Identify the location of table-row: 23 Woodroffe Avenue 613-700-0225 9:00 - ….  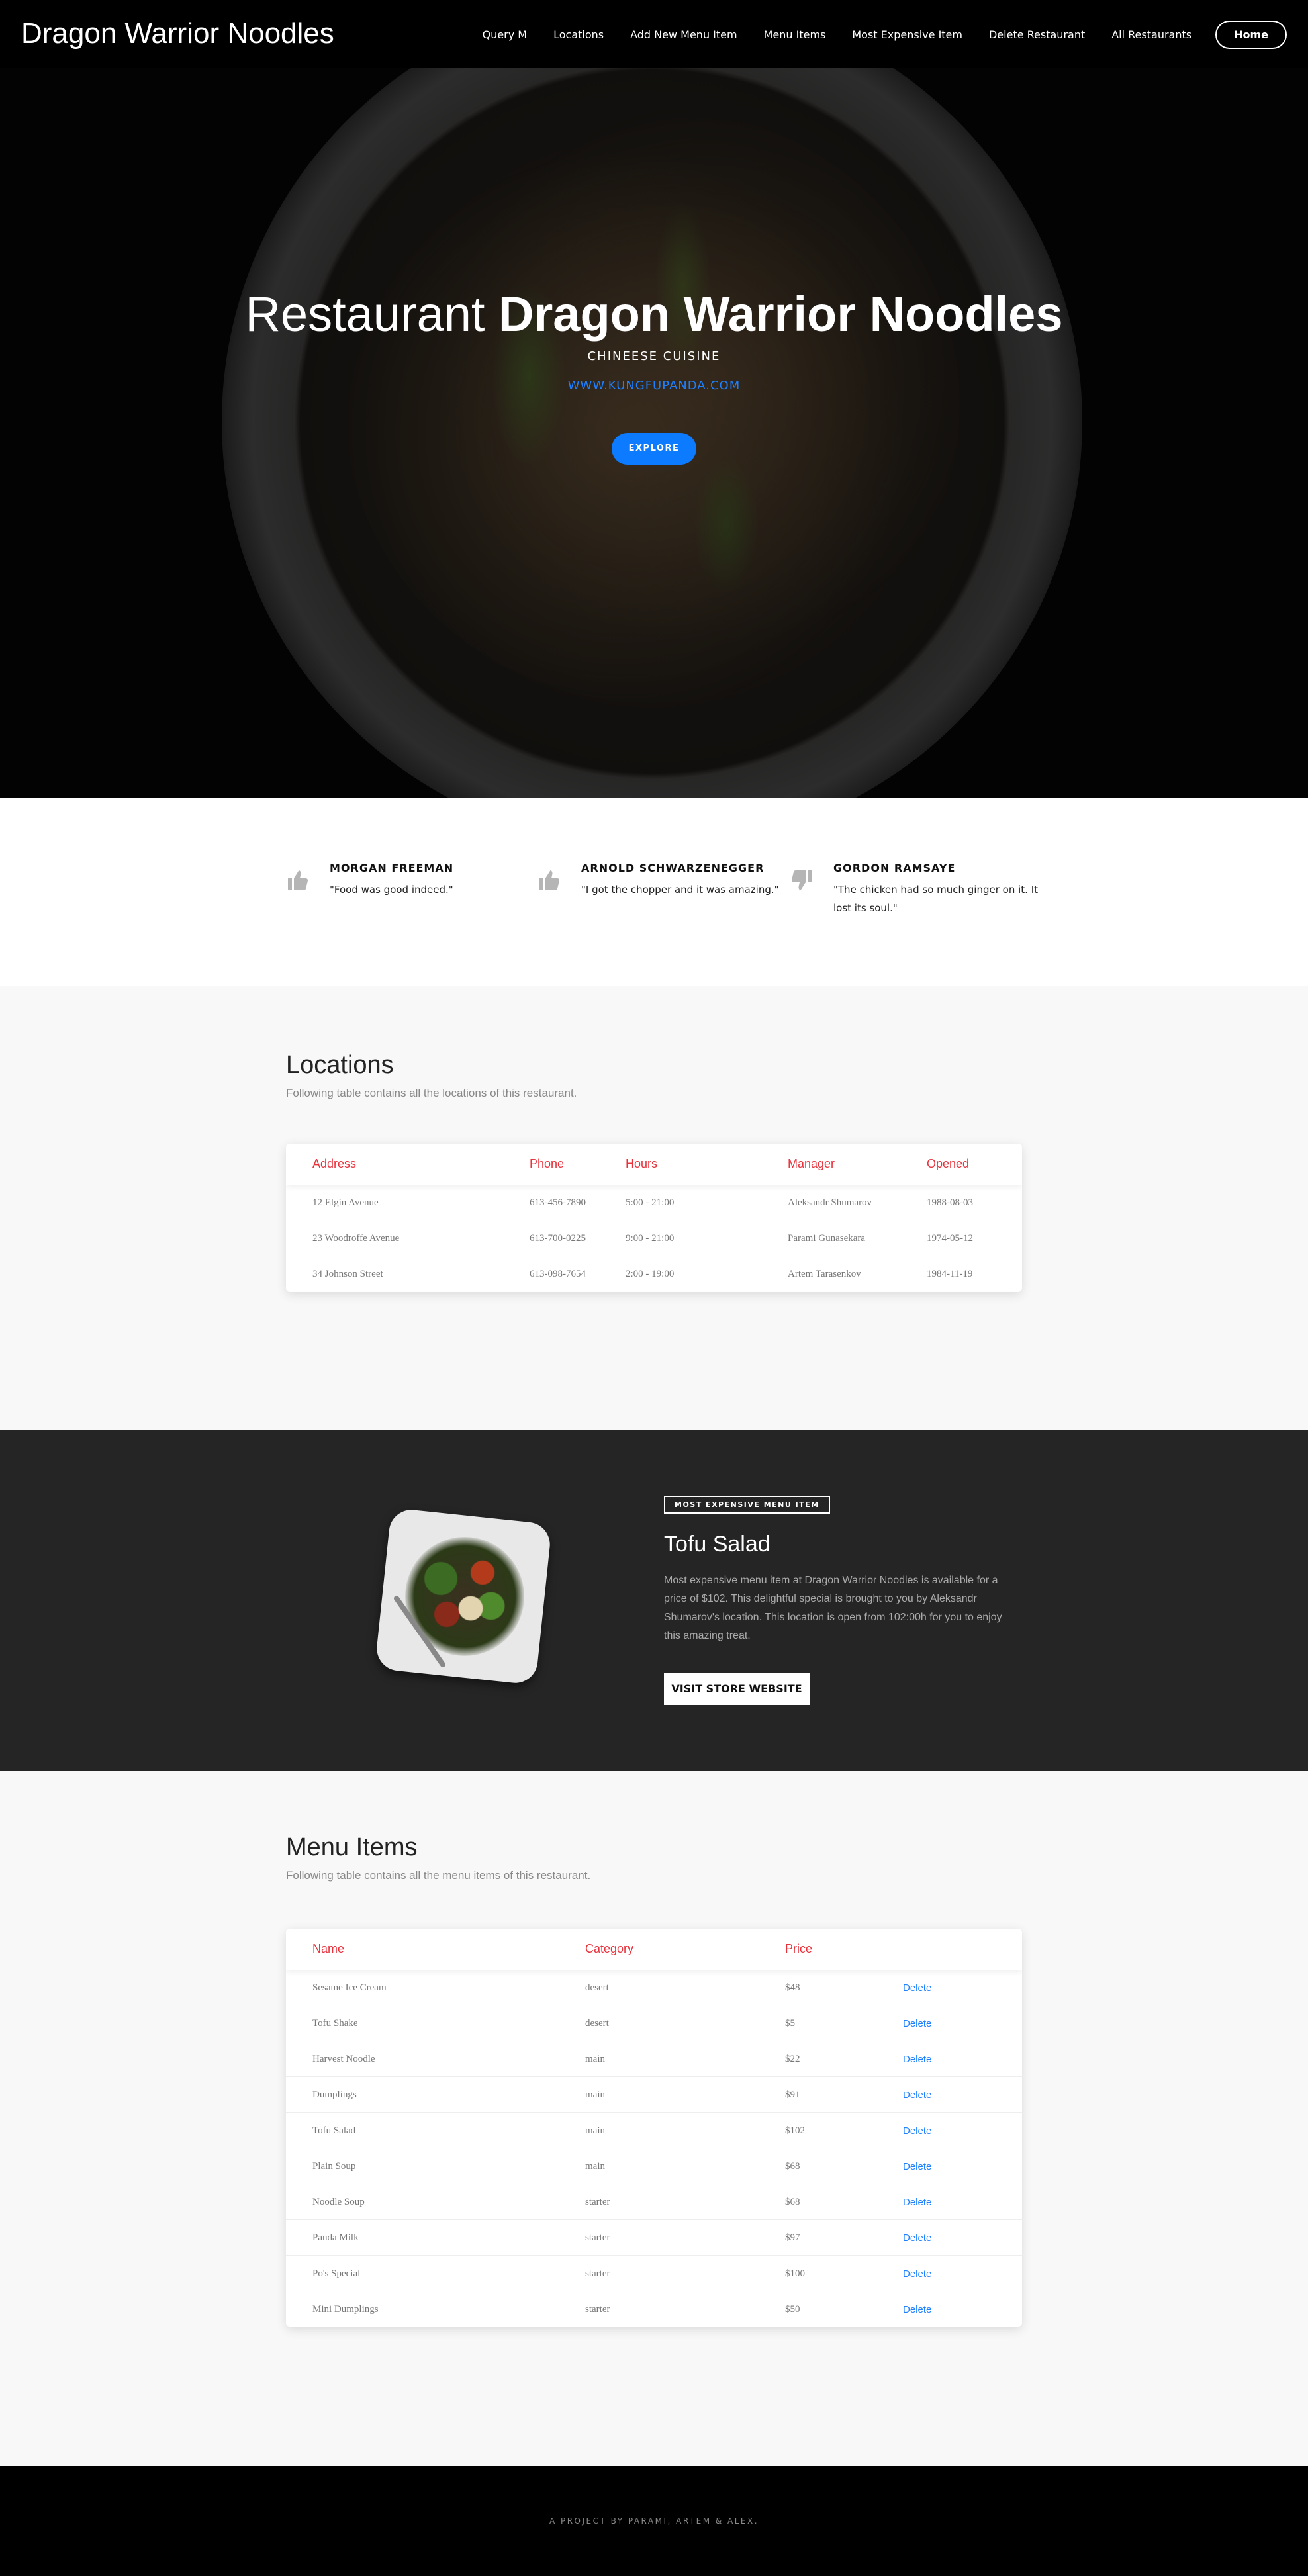
(654, 1238).